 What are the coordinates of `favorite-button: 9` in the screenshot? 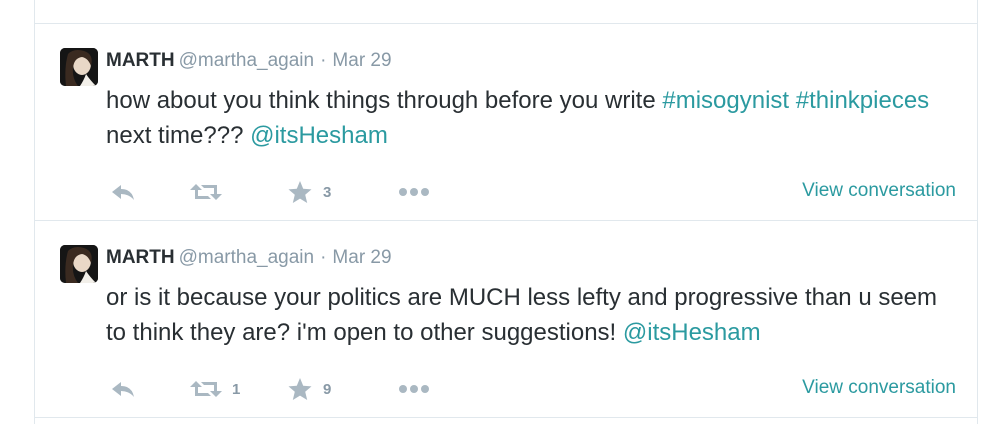 It's located at (309, 389).